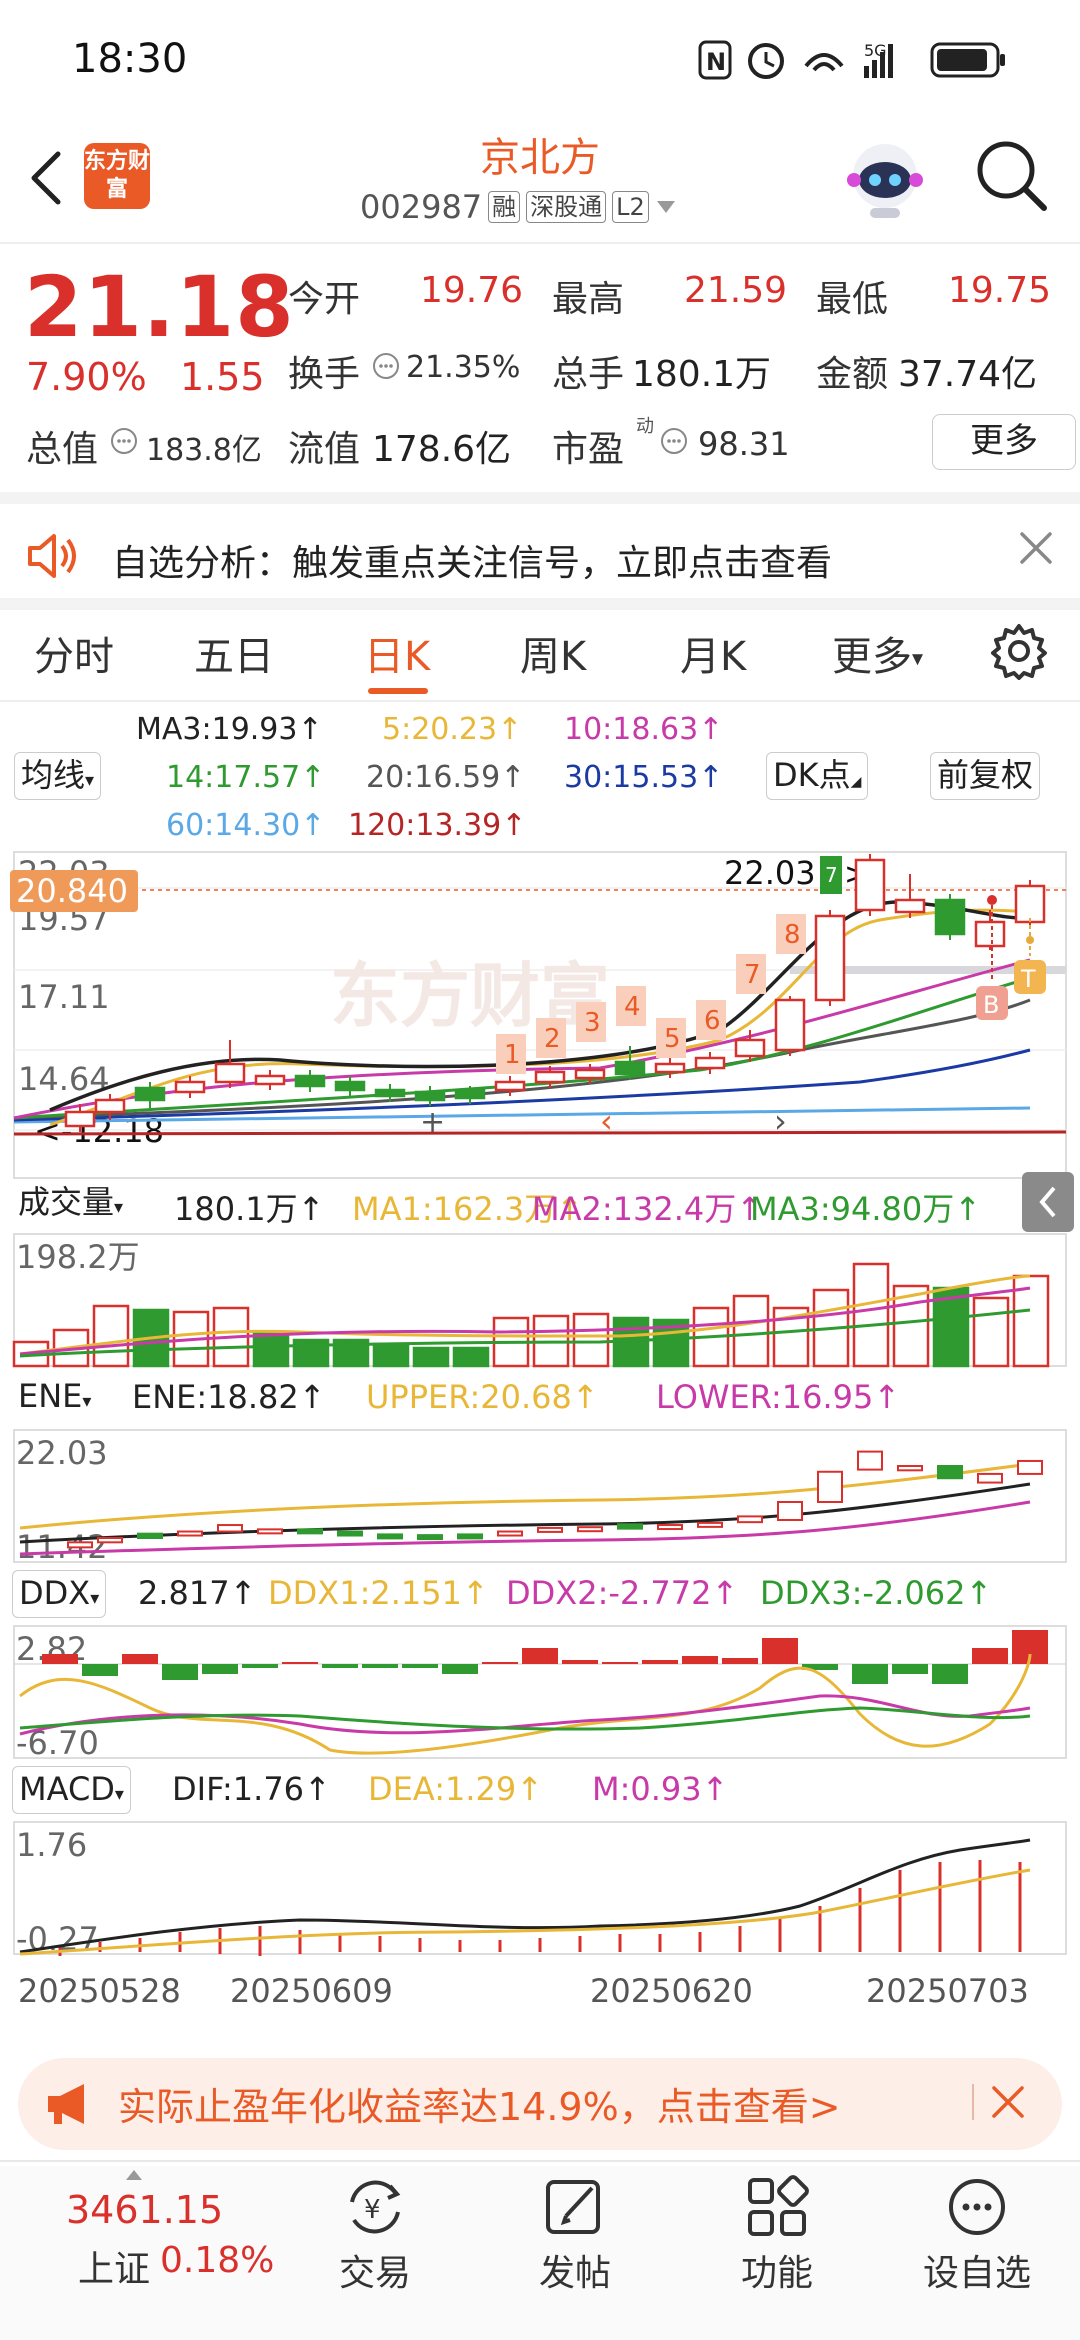 The height and width of the screenshot is (2340, 1080). Describe the element at coordinates (144, 2210) in the screenshot. I see `index-value: 3461.15` at that location.